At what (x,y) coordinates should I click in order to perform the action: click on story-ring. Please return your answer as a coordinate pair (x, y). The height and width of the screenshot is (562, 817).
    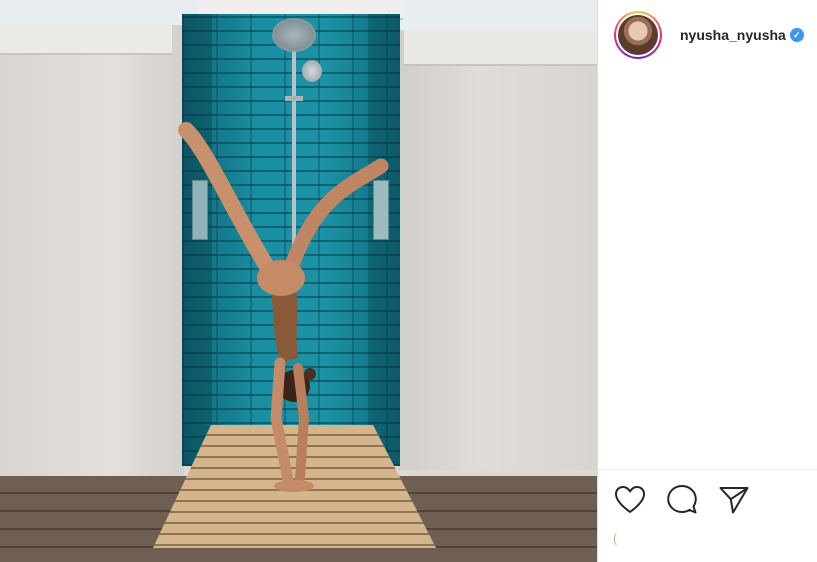
    Looking at the image, I should click on (638, 35).